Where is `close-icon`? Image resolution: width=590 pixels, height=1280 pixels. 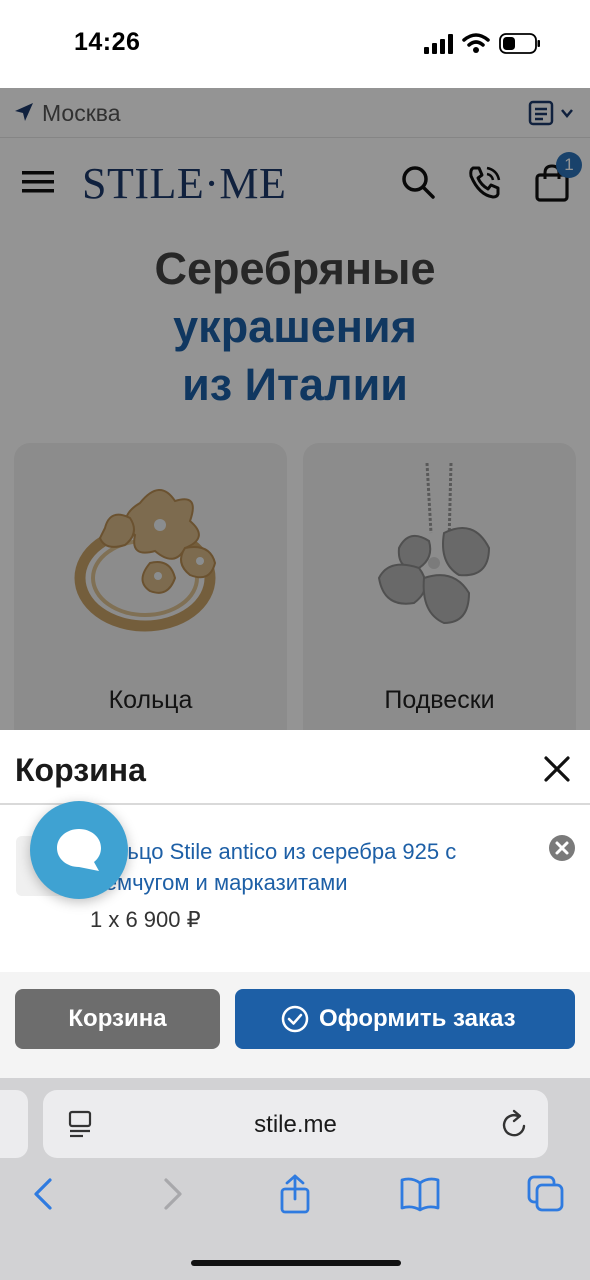 close-icon is located at coordinates (557, 769).